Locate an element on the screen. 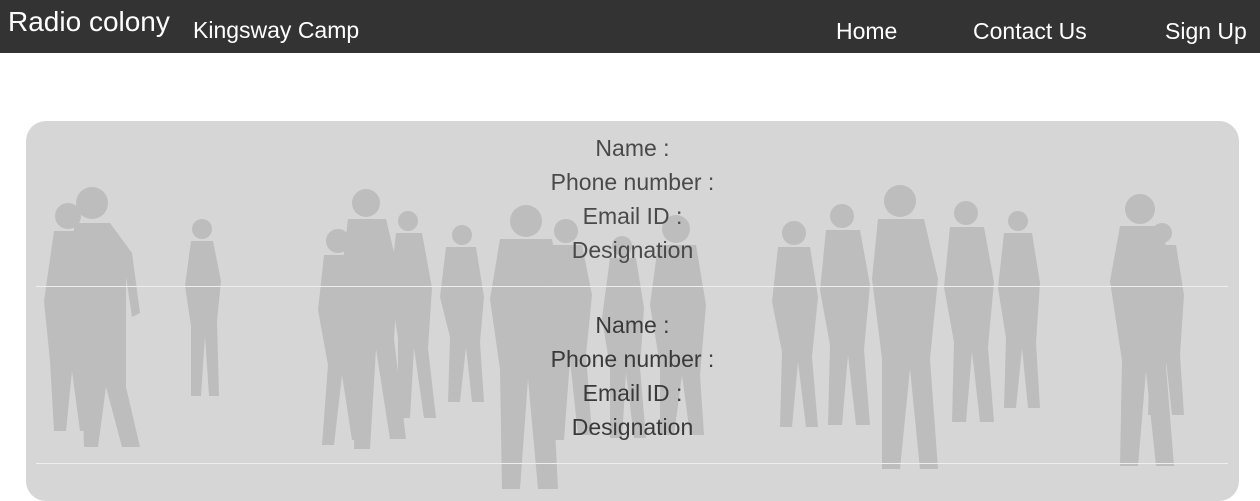  site-brand: Radio colony is located at coordinates (89, 22).